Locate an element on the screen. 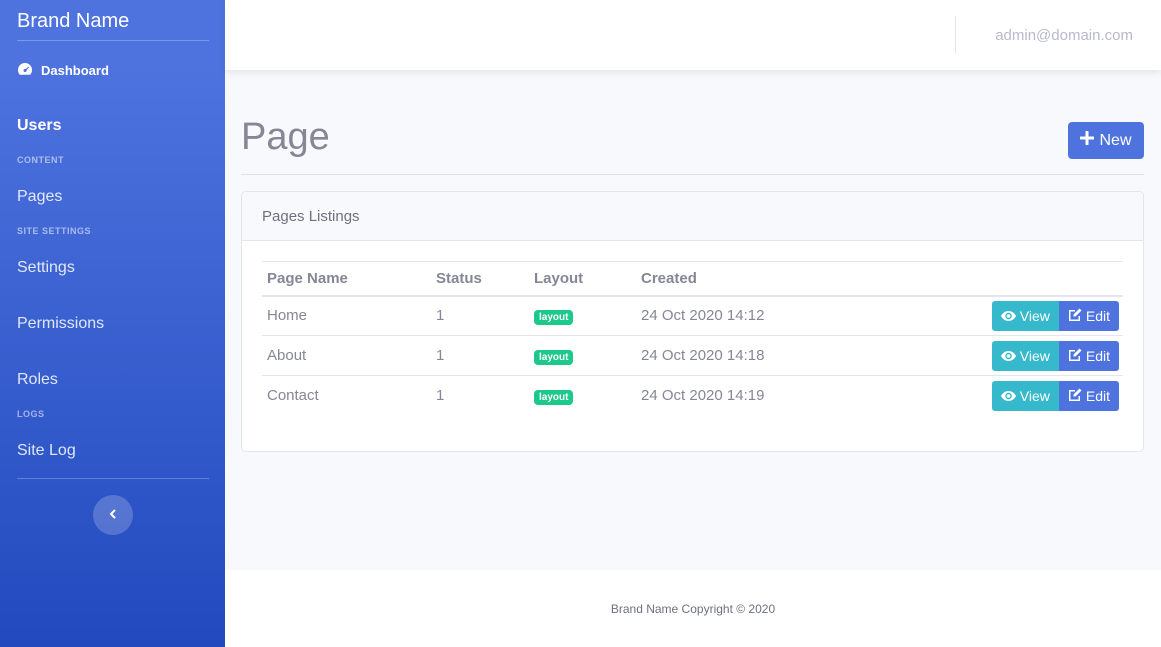 The image size is (1161, 647). column-header-status: Status is located at coordinates (480, 279).